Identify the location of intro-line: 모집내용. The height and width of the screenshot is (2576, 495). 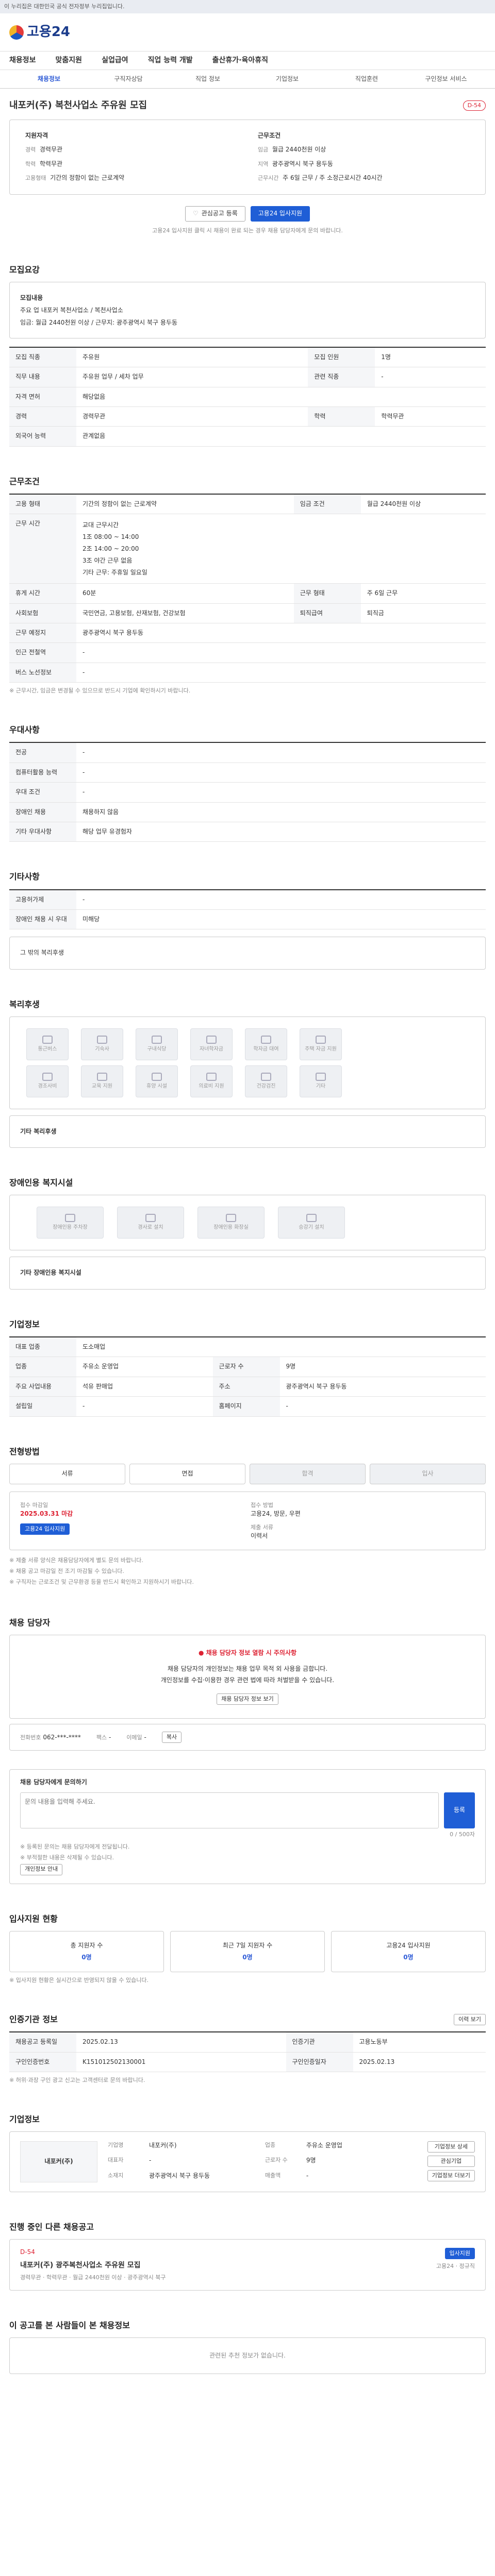
(31, 297).